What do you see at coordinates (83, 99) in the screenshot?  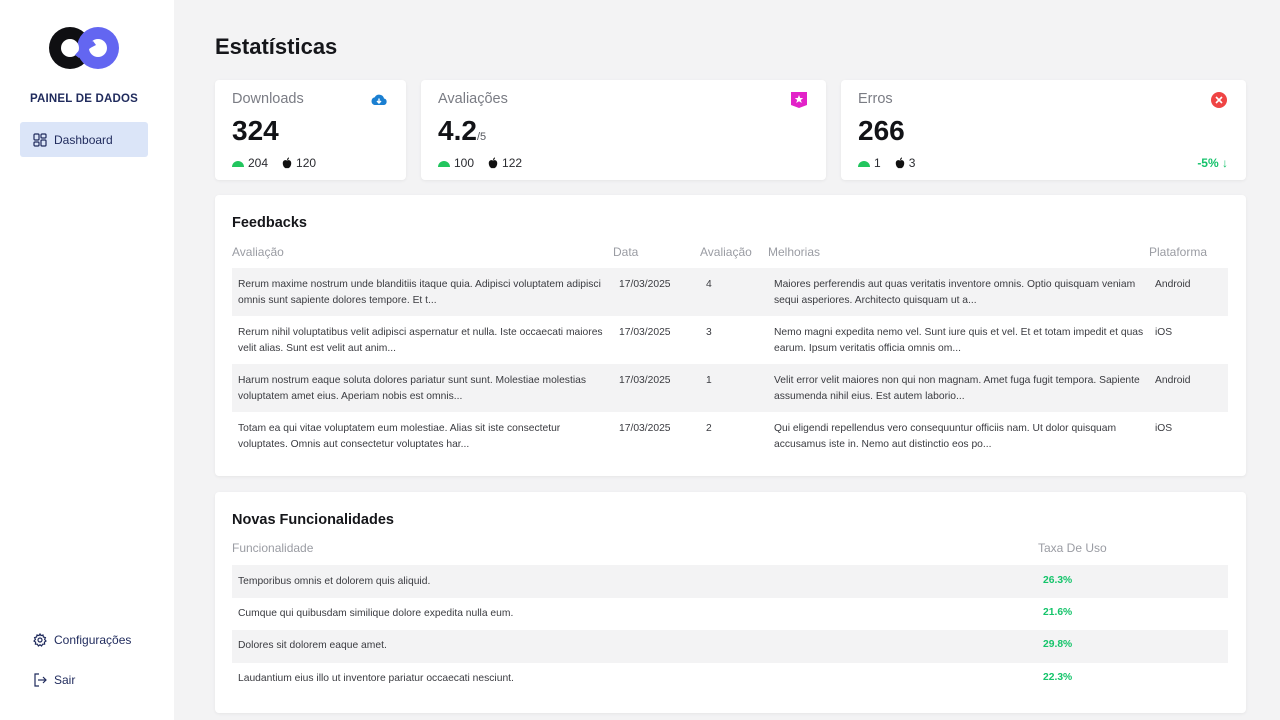 I see `brand-title: PAINEL DE DADOS` at bounding box center [83, 99].